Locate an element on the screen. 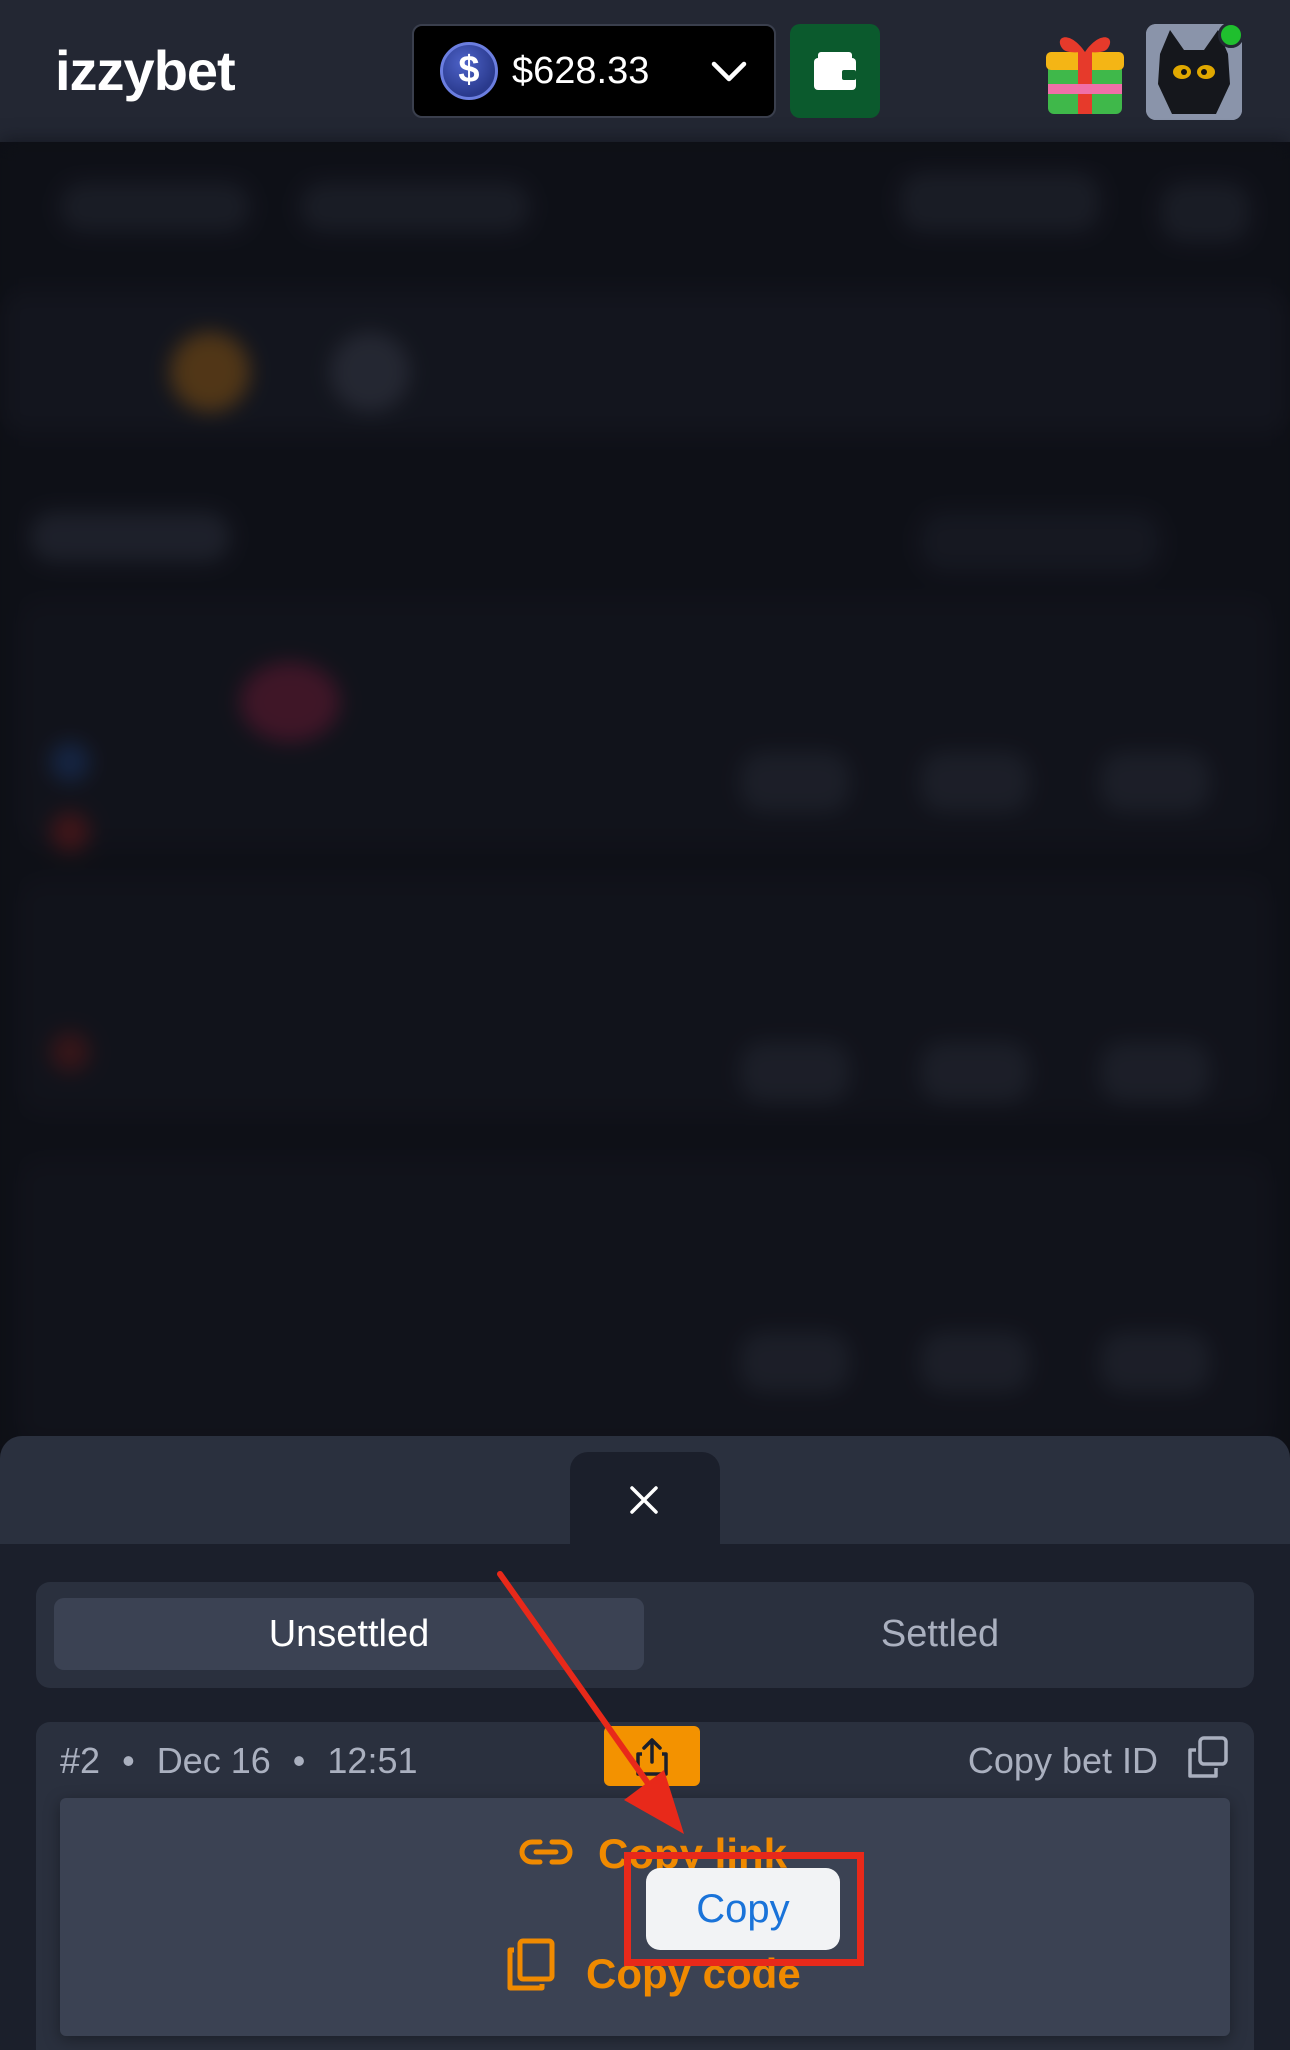 Image resolution: width=1290 pixels, height=2050 pixels. annotation-highlight-box is located at coordinates (744, 1909).